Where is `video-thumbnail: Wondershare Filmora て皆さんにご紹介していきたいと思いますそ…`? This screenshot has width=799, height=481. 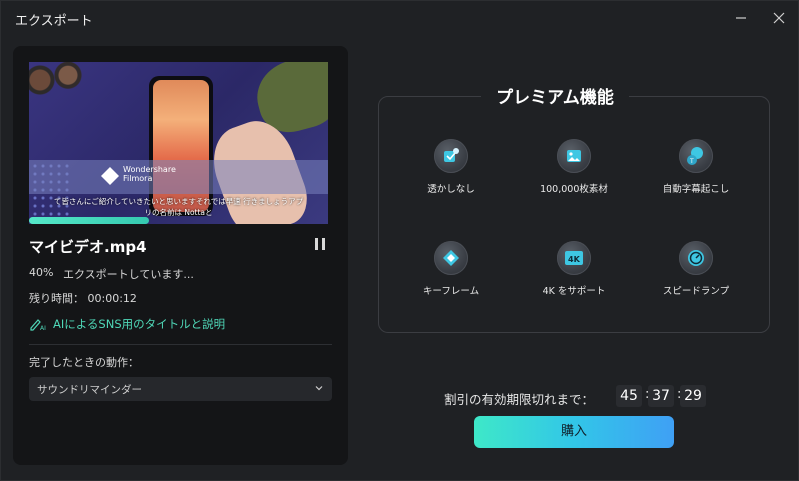
video-thumbnail: Wondershare Filmora て皆さんにご紹介していきたいと思いますそ… is located at coordinates (178, 143).